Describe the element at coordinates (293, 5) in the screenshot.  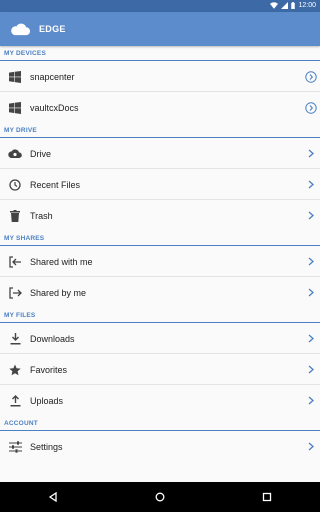
I see `battery-icon` at that location.